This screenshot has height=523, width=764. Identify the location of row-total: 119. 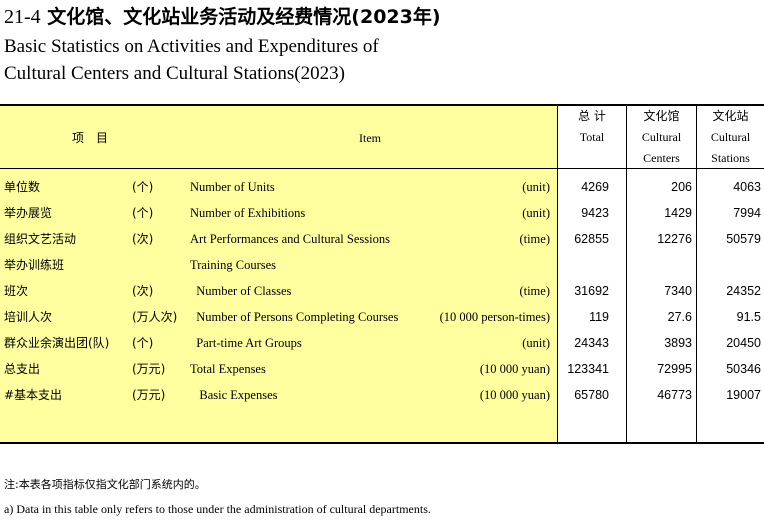
(599, 317).